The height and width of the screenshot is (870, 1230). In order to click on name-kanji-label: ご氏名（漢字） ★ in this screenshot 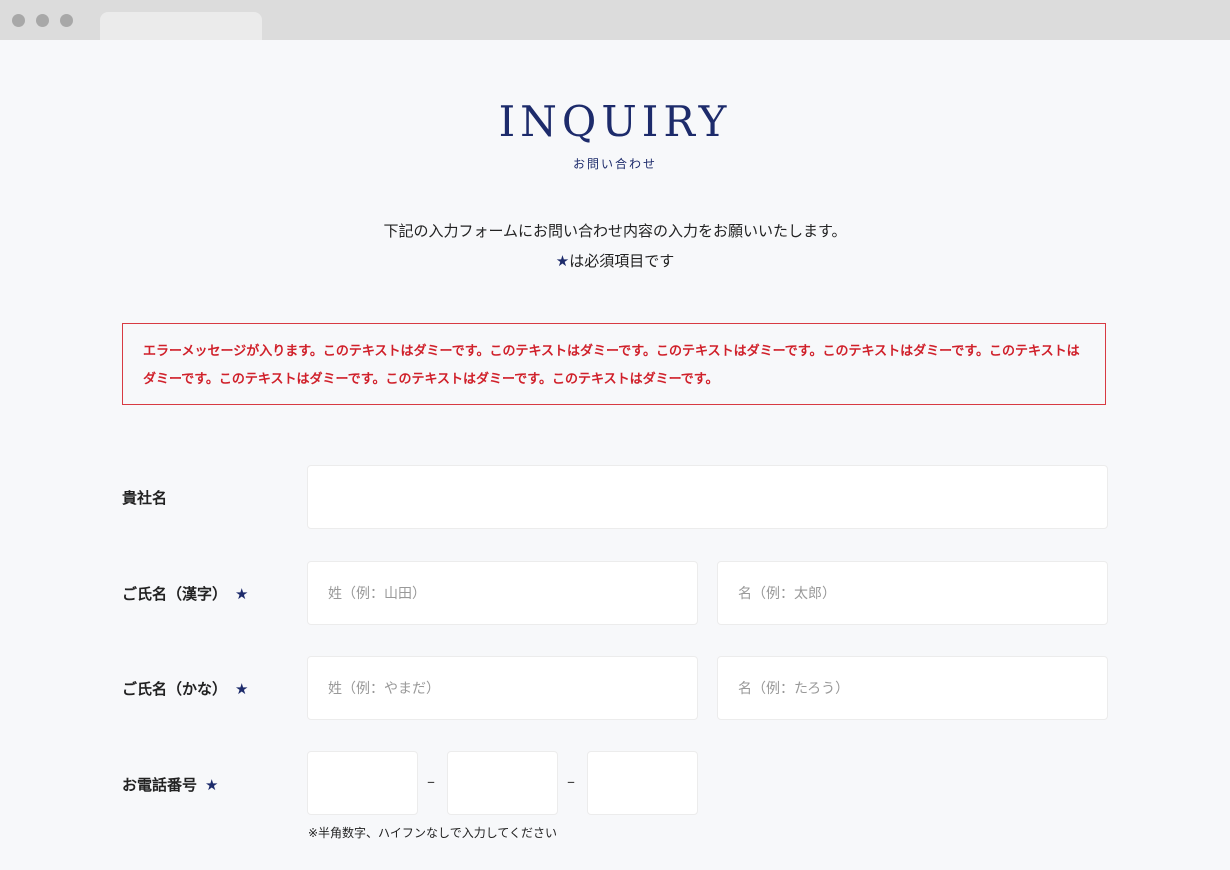, I will do `click(185, 593)`.